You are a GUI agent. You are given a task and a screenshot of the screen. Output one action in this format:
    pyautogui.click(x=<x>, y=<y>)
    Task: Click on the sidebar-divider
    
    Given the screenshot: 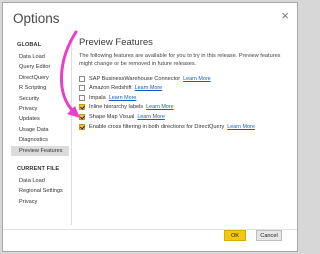 What is the action you would take?
    pyautogui.click(x=71, y=132)
    